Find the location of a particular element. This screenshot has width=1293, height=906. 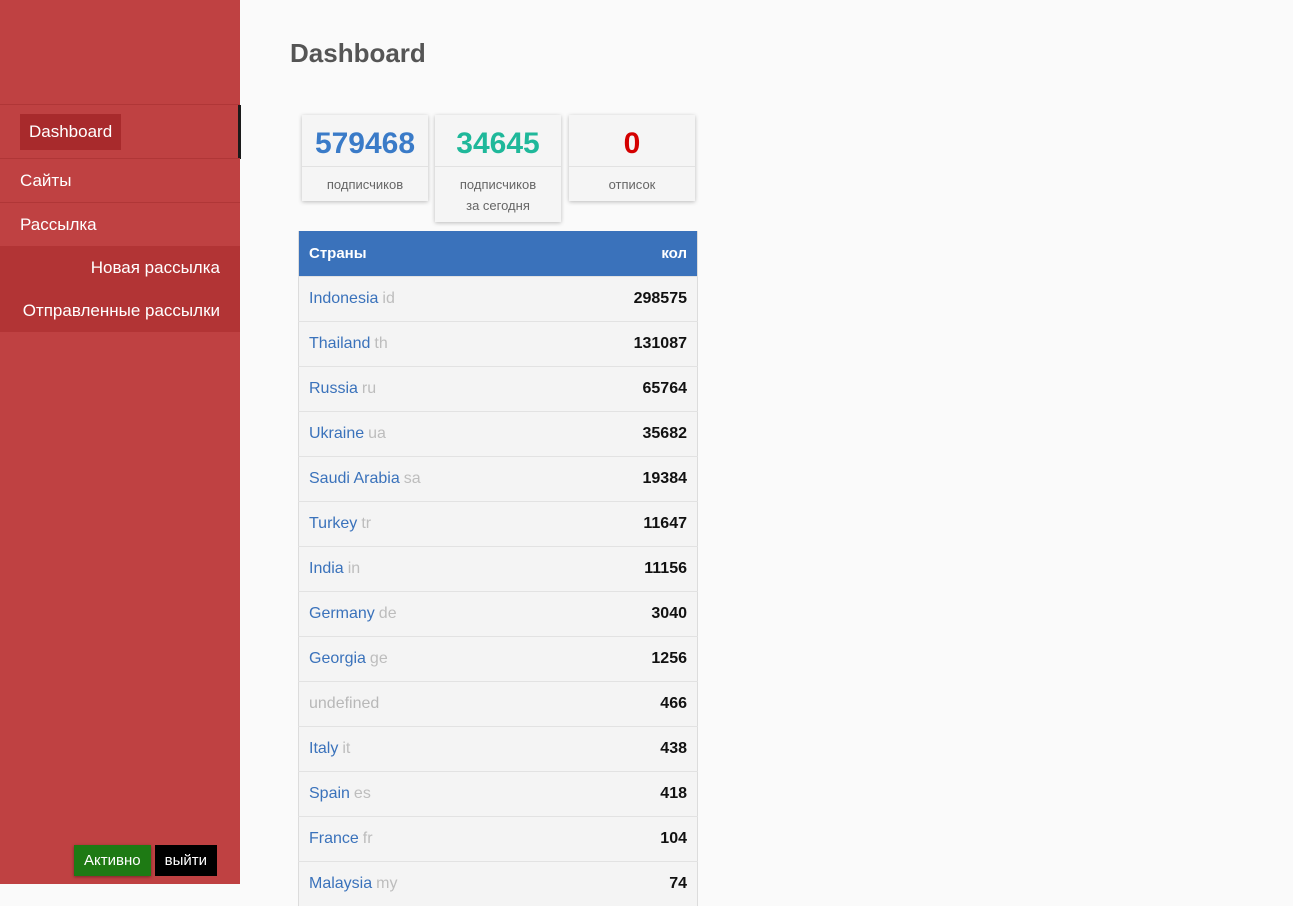

stat-card-subscribers-today: 34645 подписчиков за сегодня is located at coordinates (498, 168).